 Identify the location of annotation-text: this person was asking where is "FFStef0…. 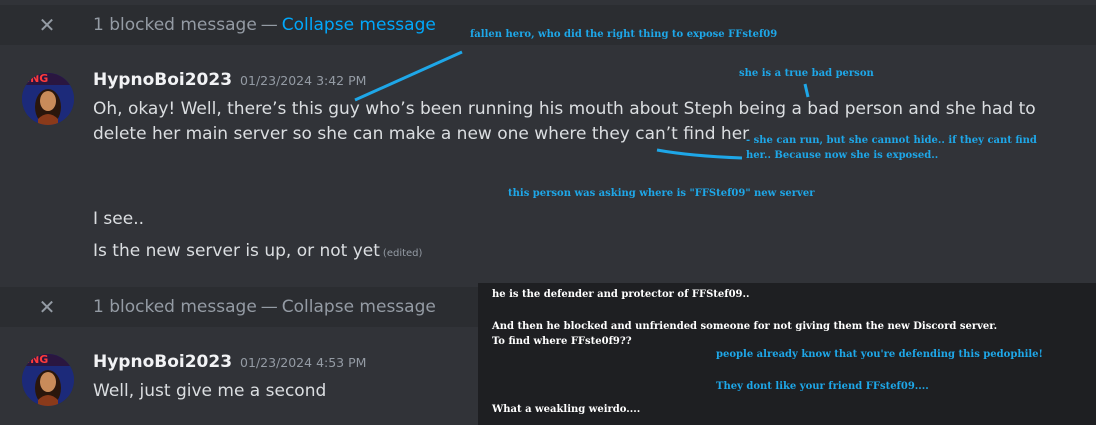
(661, 193).